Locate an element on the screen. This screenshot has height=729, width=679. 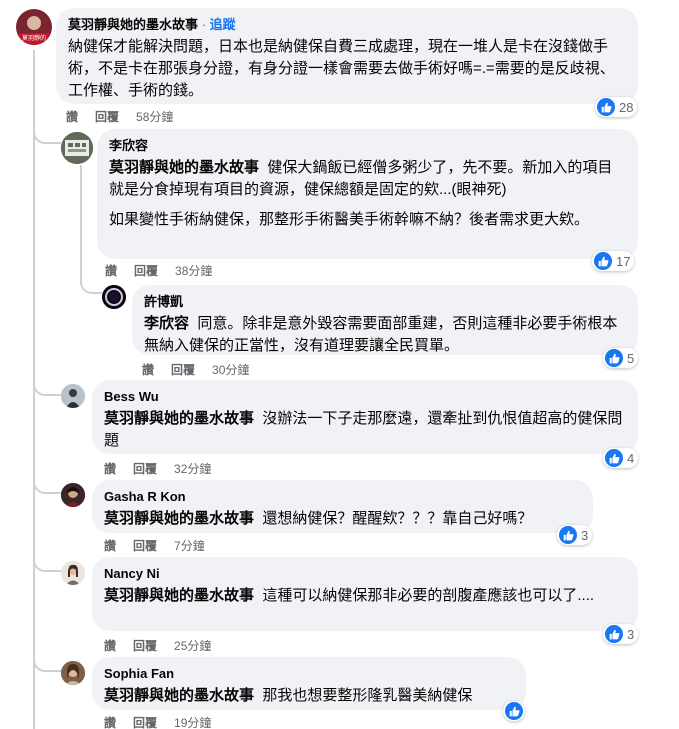
comment-author: 李欣容 is located at coordinates (367, 145).